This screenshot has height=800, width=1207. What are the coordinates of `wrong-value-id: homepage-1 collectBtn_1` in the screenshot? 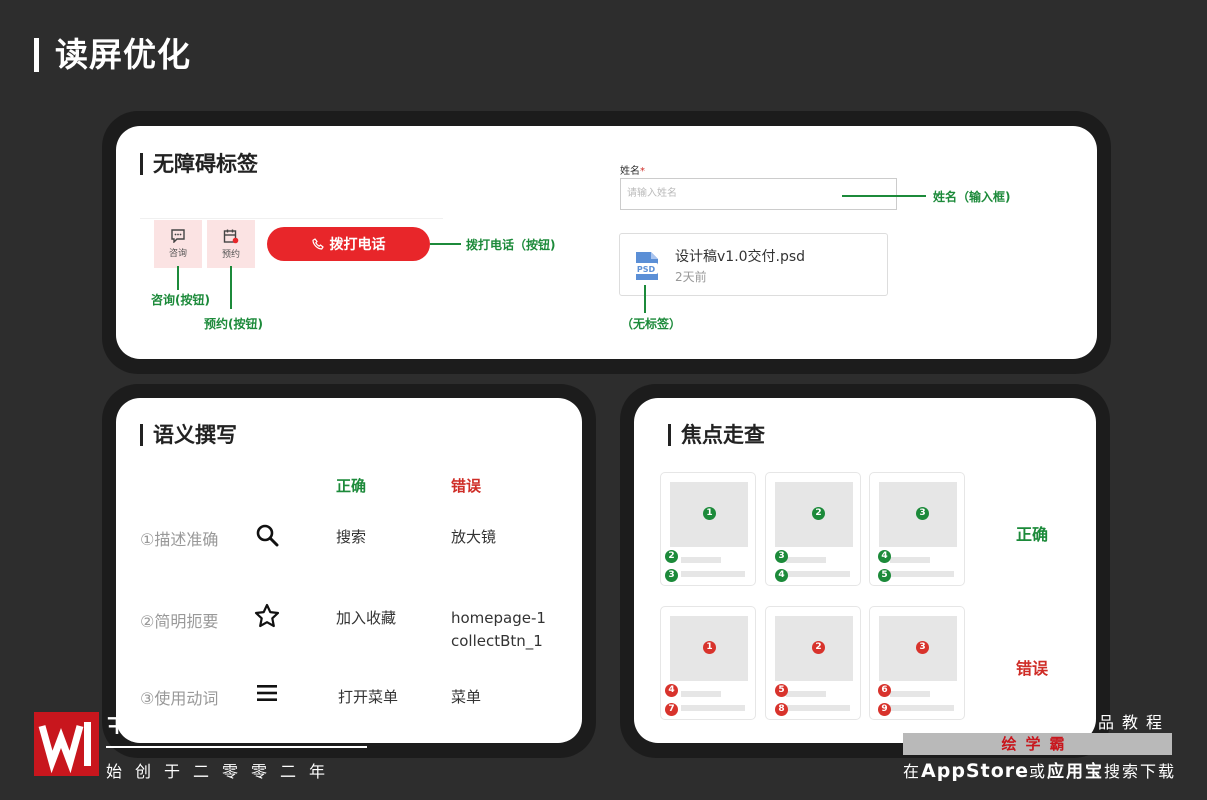 It's located at (498, 629).